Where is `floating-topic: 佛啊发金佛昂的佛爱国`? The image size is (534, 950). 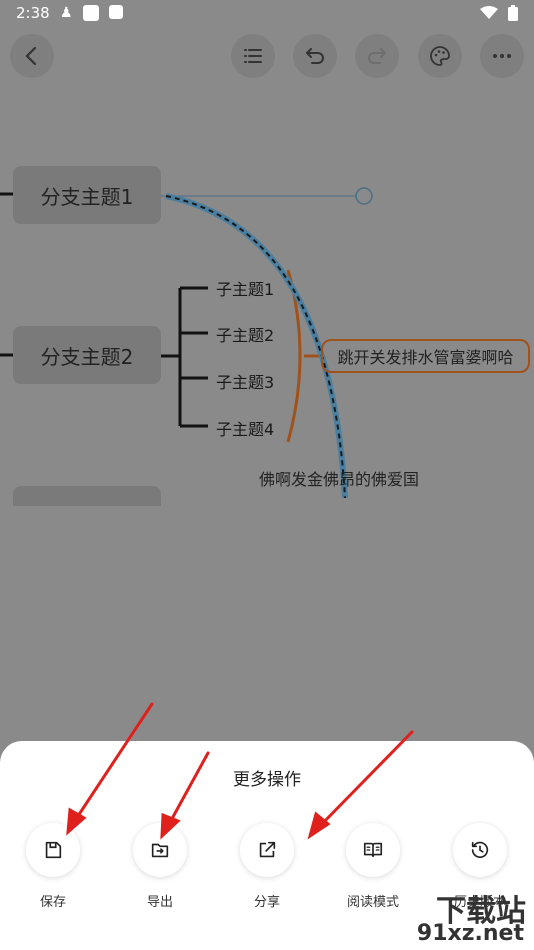 floating-topic: 佛啊发金佛昂的佛爱国 is located at coordinates (339, 478).